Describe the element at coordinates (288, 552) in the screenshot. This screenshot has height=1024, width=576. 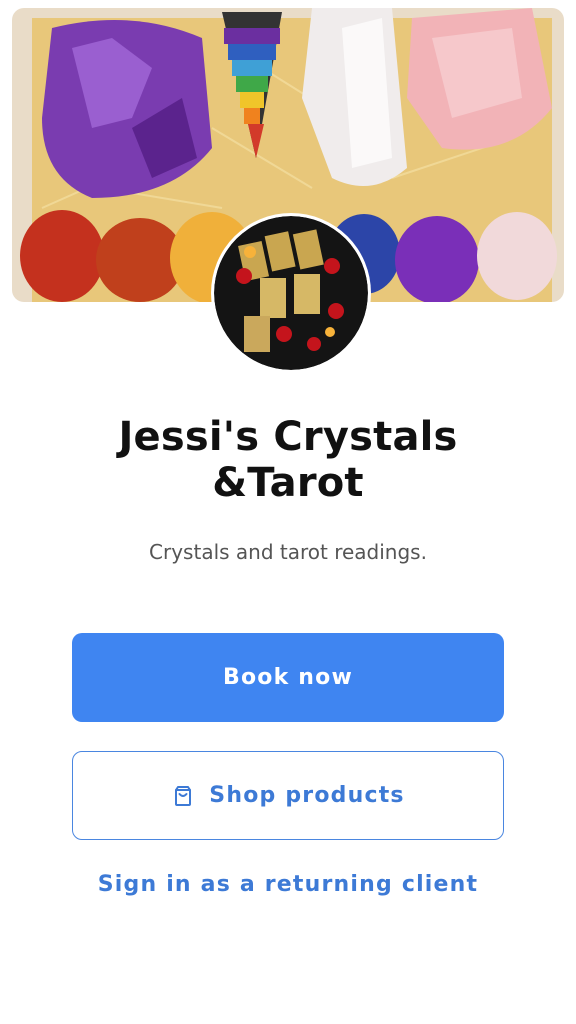
I see `business-tagline: Crystals and tarot readings.` at that location.